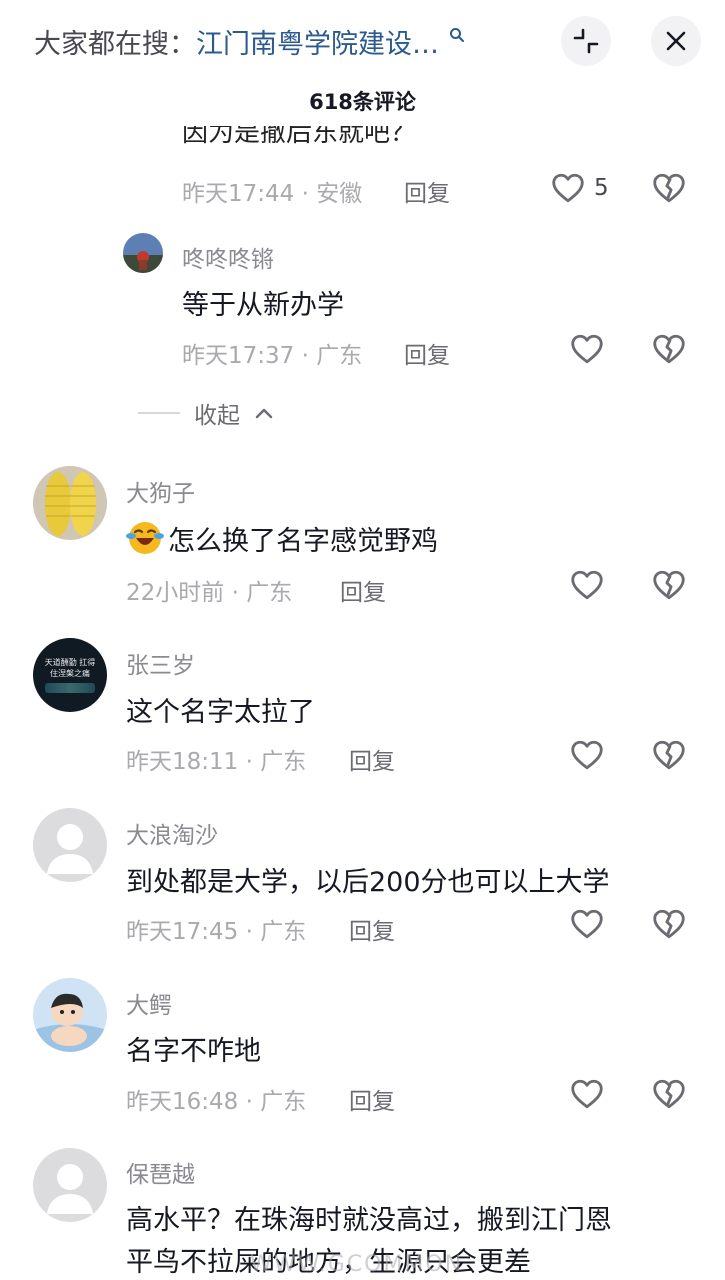 The image size is (725, 1280). Describe the element at coordinates (228, 257) in the screenshot. I see `comment-author: 咚咚咚锵` at that location.